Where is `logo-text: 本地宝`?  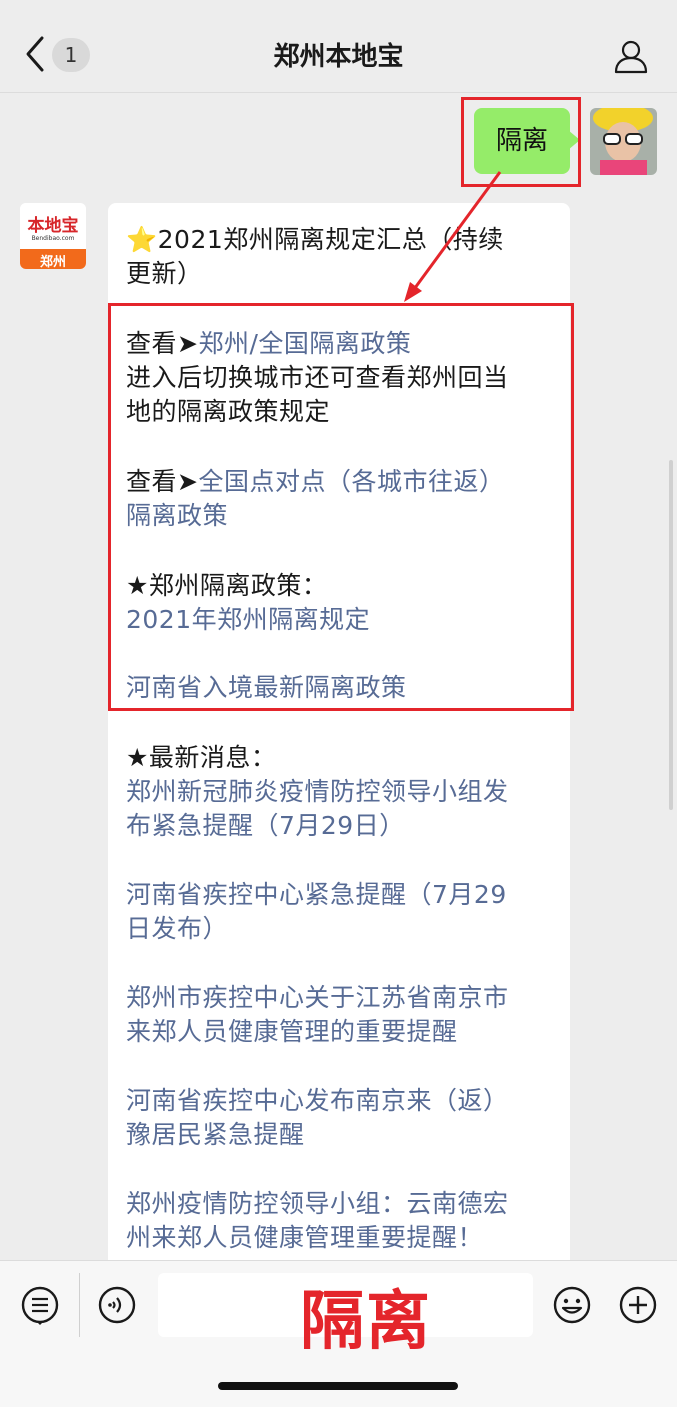 logo-text: 本地宝 is located at coordinates (53, 226).